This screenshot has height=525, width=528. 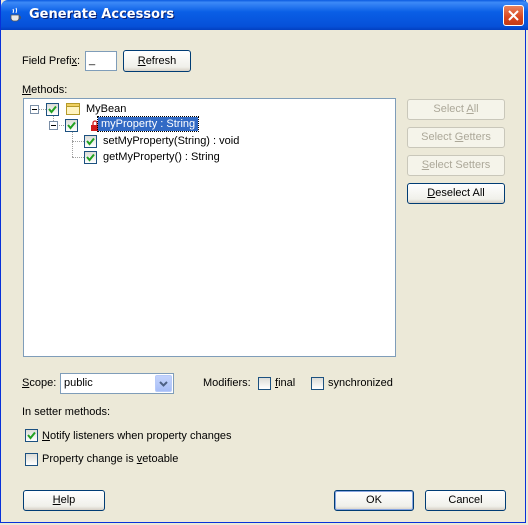 I want to click on refresh-button: Refresh, so click(x=157, y=61).